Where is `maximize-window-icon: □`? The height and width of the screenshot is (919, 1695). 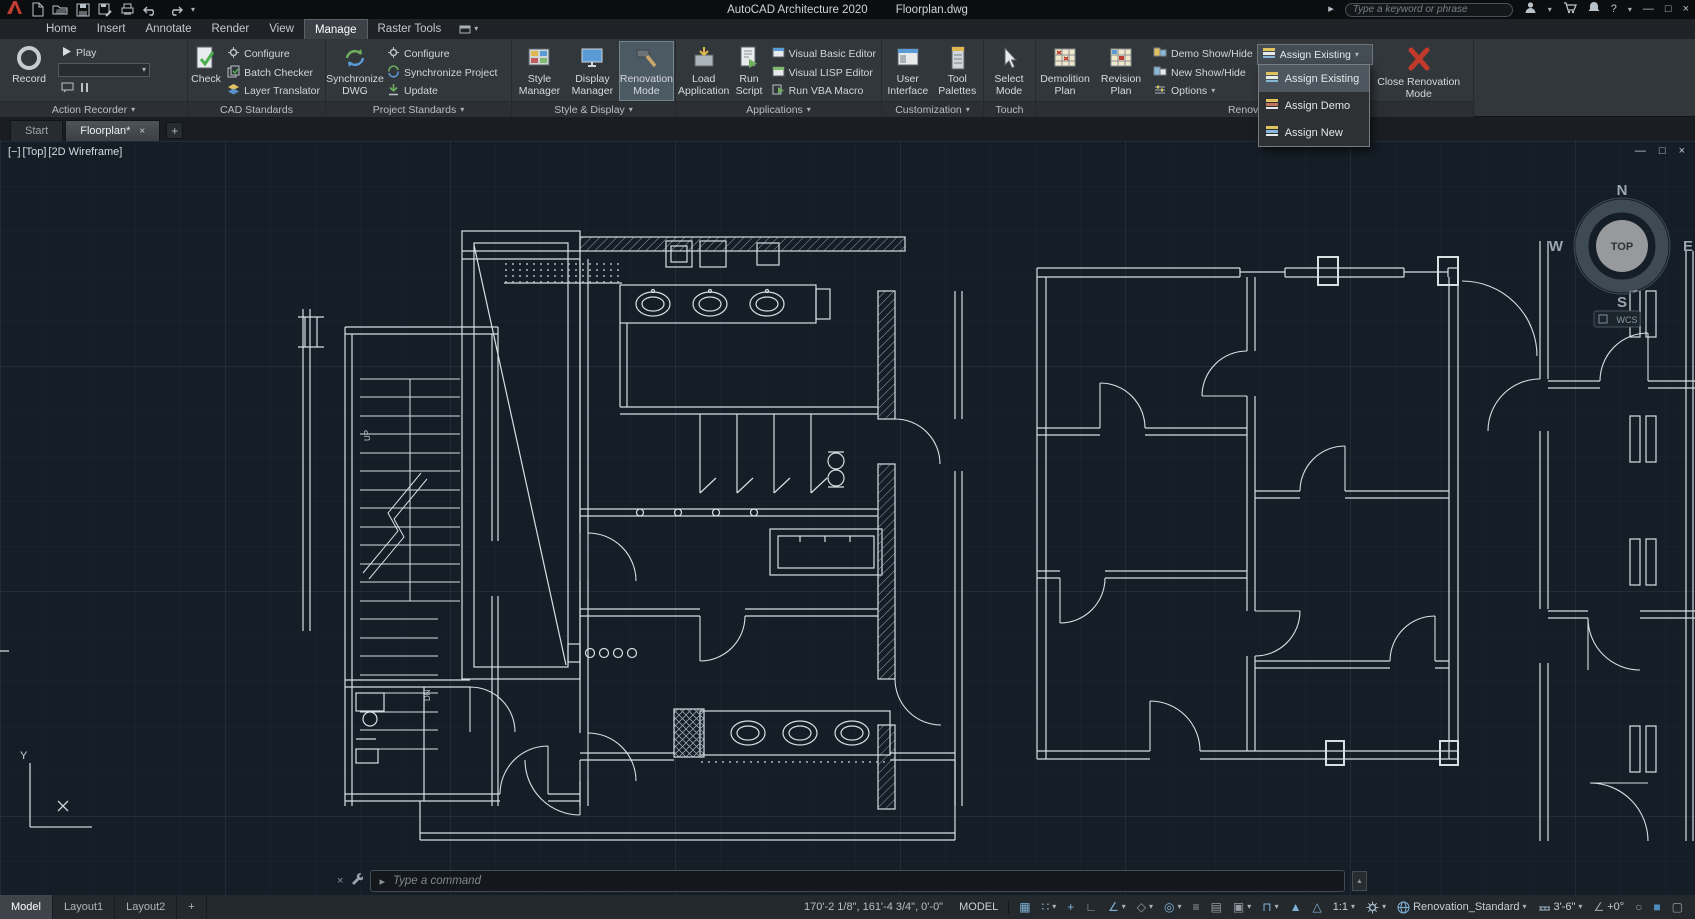 maximize-window-icon: □ is located at coordinates (1668, 9).